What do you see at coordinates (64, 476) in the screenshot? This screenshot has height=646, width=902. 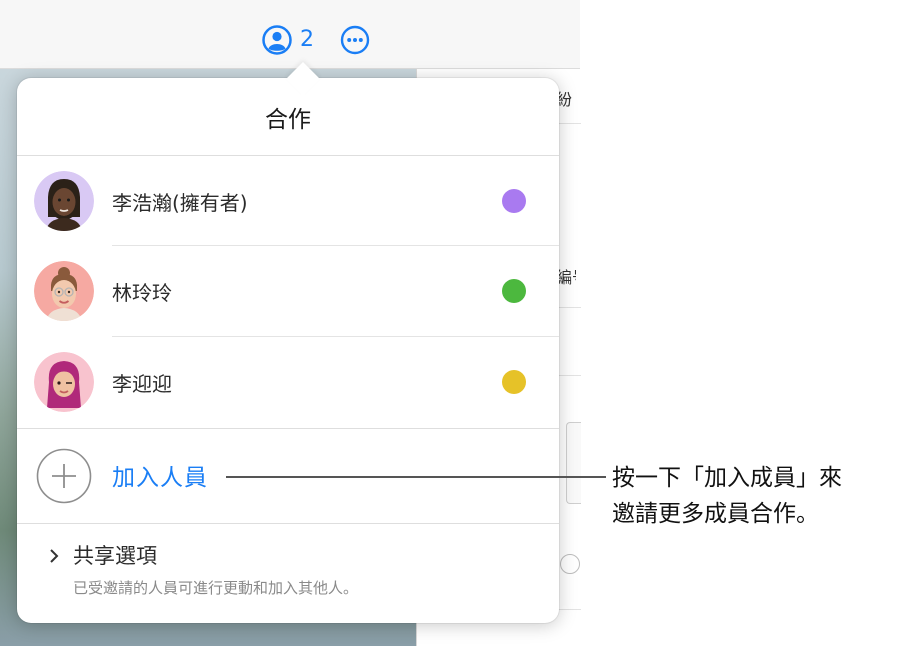 I see `plus-circle-icon` at bounding box center [64, 476].